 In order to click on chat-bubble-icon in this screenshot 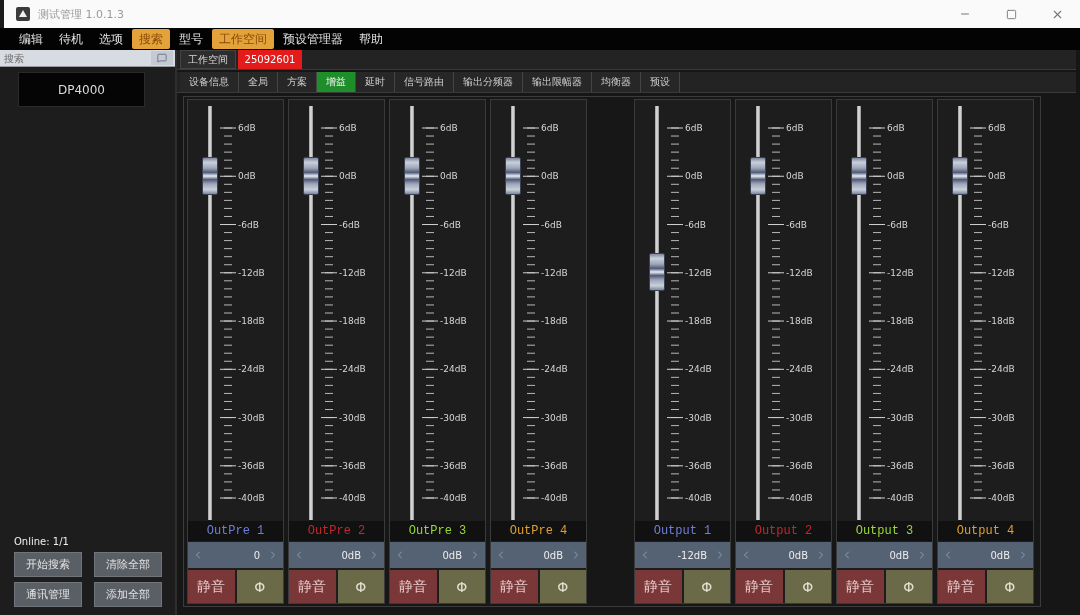, I will do `click(162, 58)`.